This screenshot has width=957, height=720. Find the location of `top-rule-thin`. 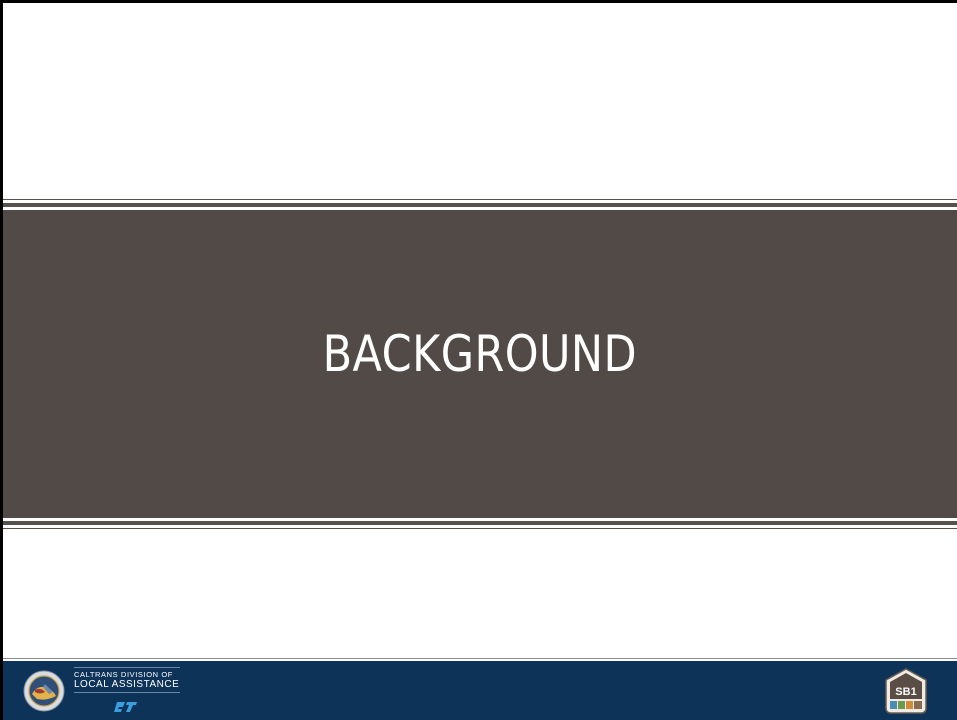

top-rule-thin is located at coordinates (480, 199).